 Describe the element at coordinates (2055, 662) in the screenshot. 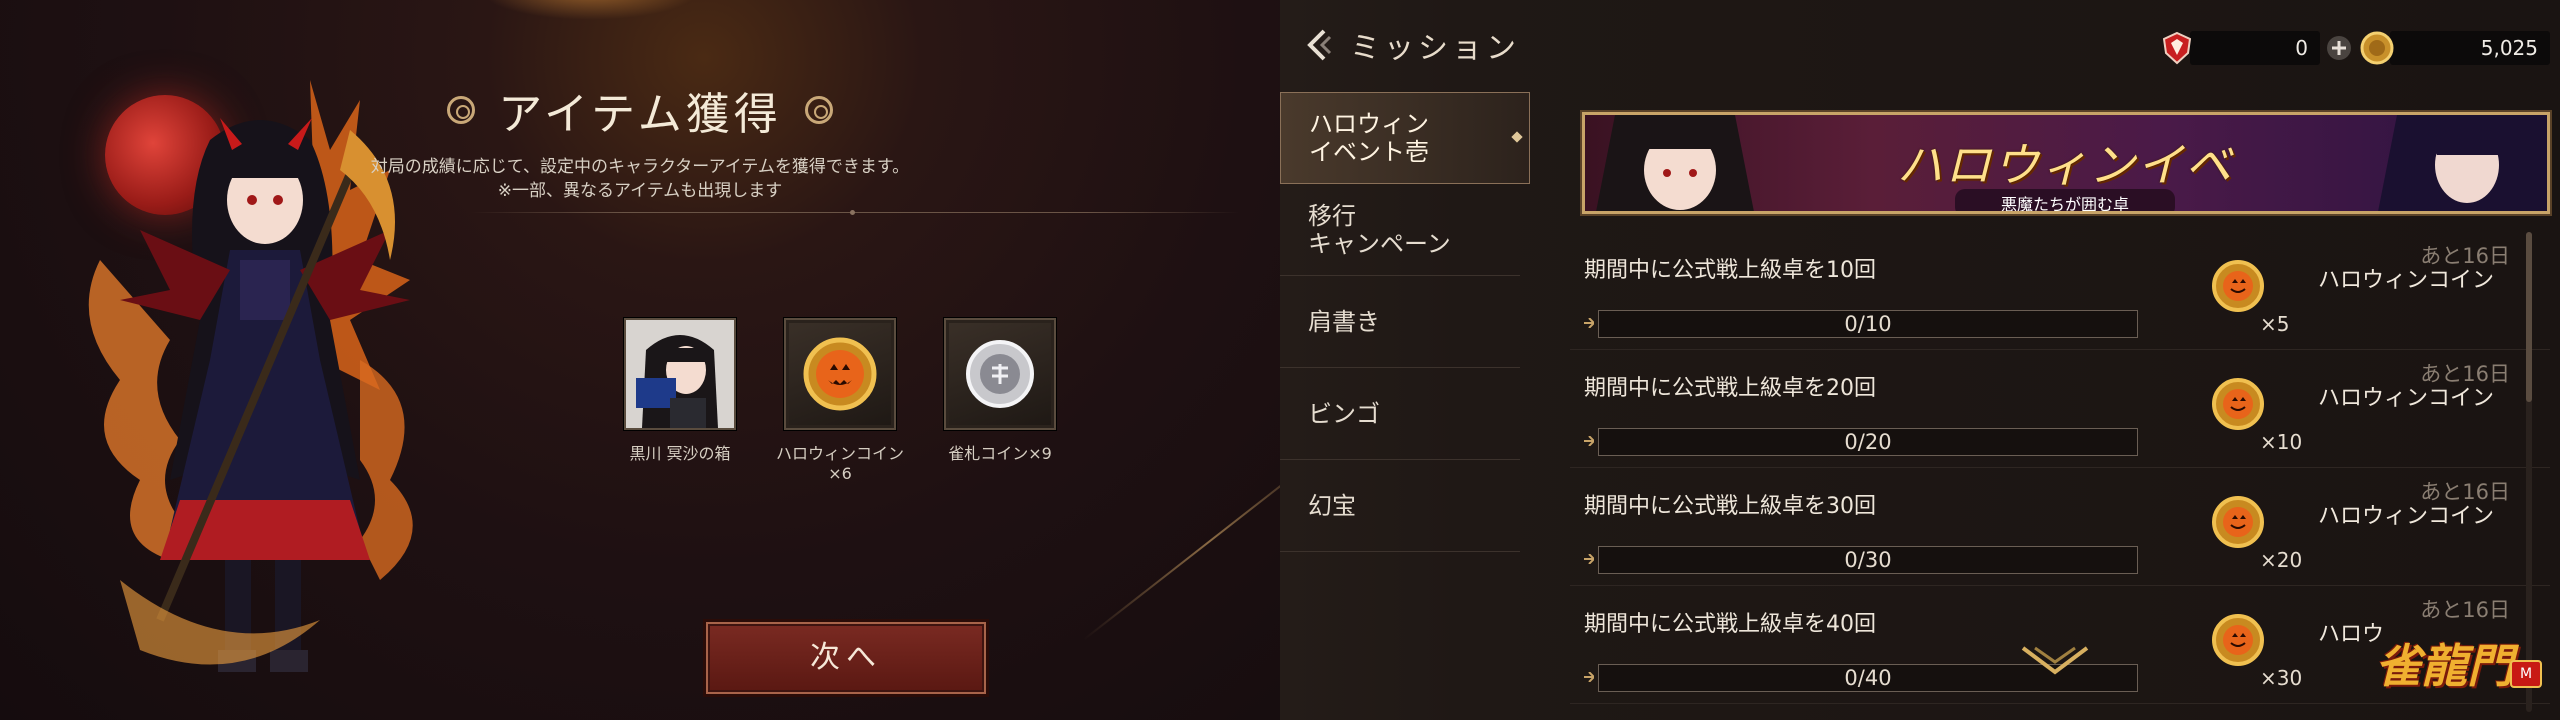

I see `scroll-down-chevron-icon` at that location.